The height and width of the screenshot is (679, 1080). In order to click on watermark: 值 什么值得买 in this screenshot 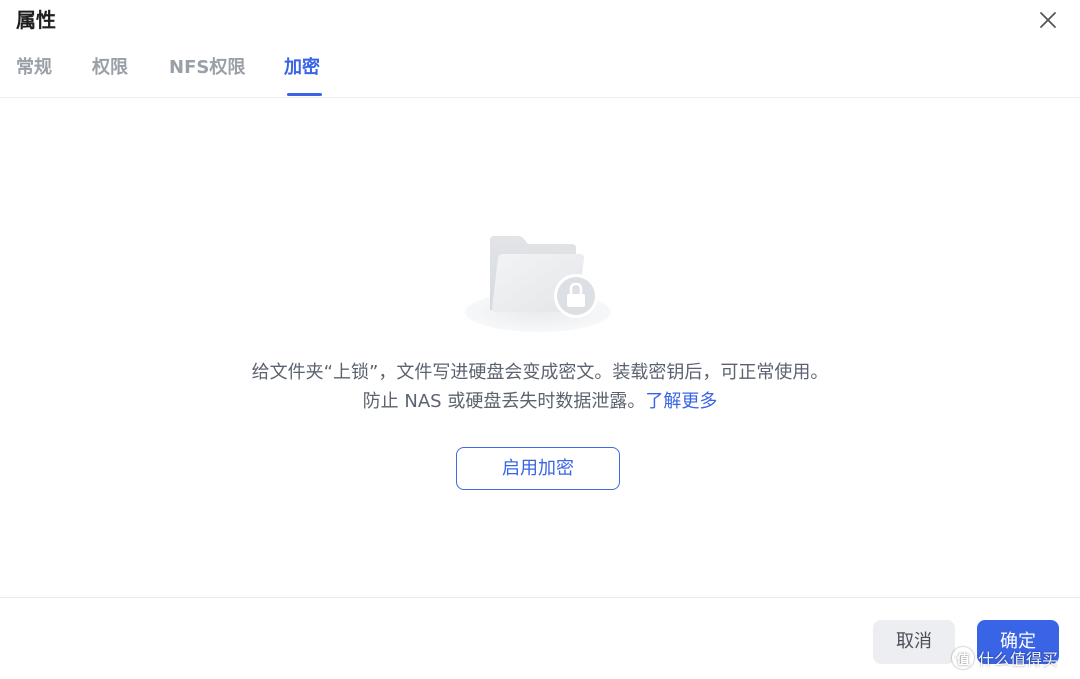, I will do `click(1005, 658)`.